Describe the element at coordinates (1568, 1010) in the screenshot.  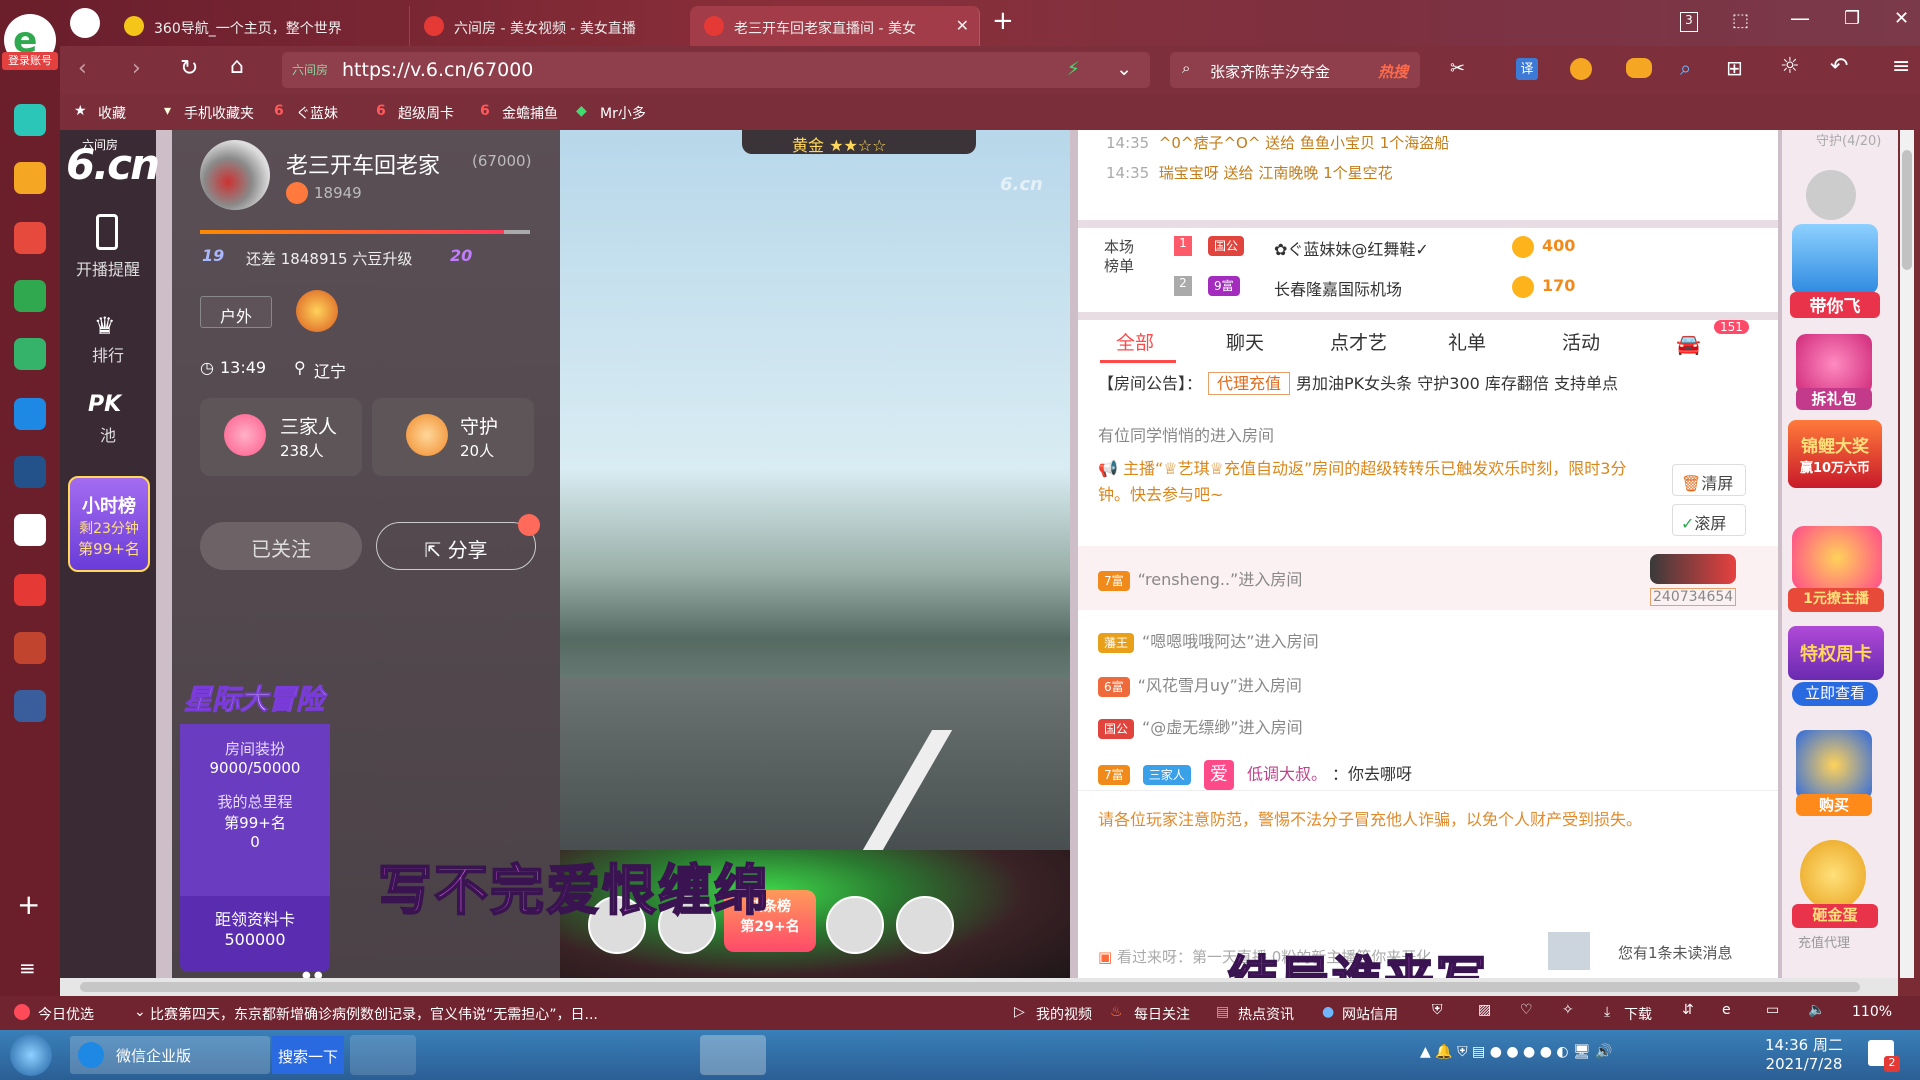
I see `broom-icon: ✧` at that location.